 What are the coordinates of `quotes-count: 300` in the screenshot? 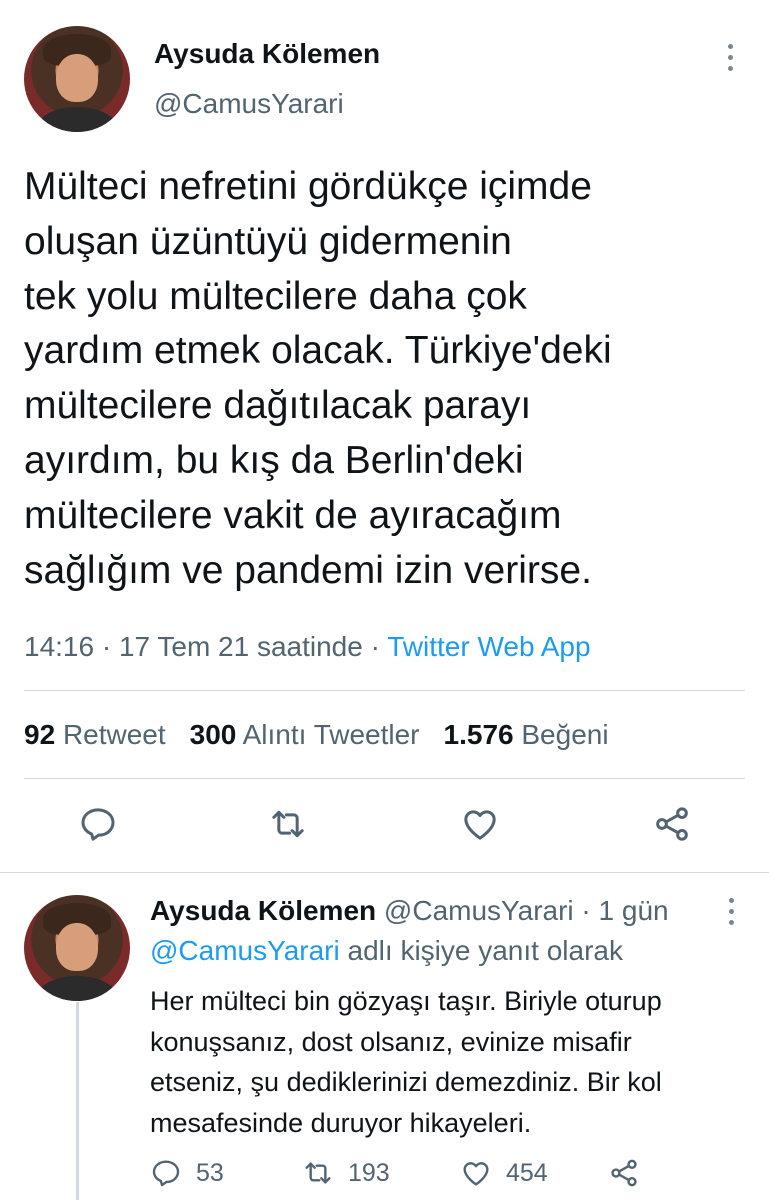 It's located at (213, 734).